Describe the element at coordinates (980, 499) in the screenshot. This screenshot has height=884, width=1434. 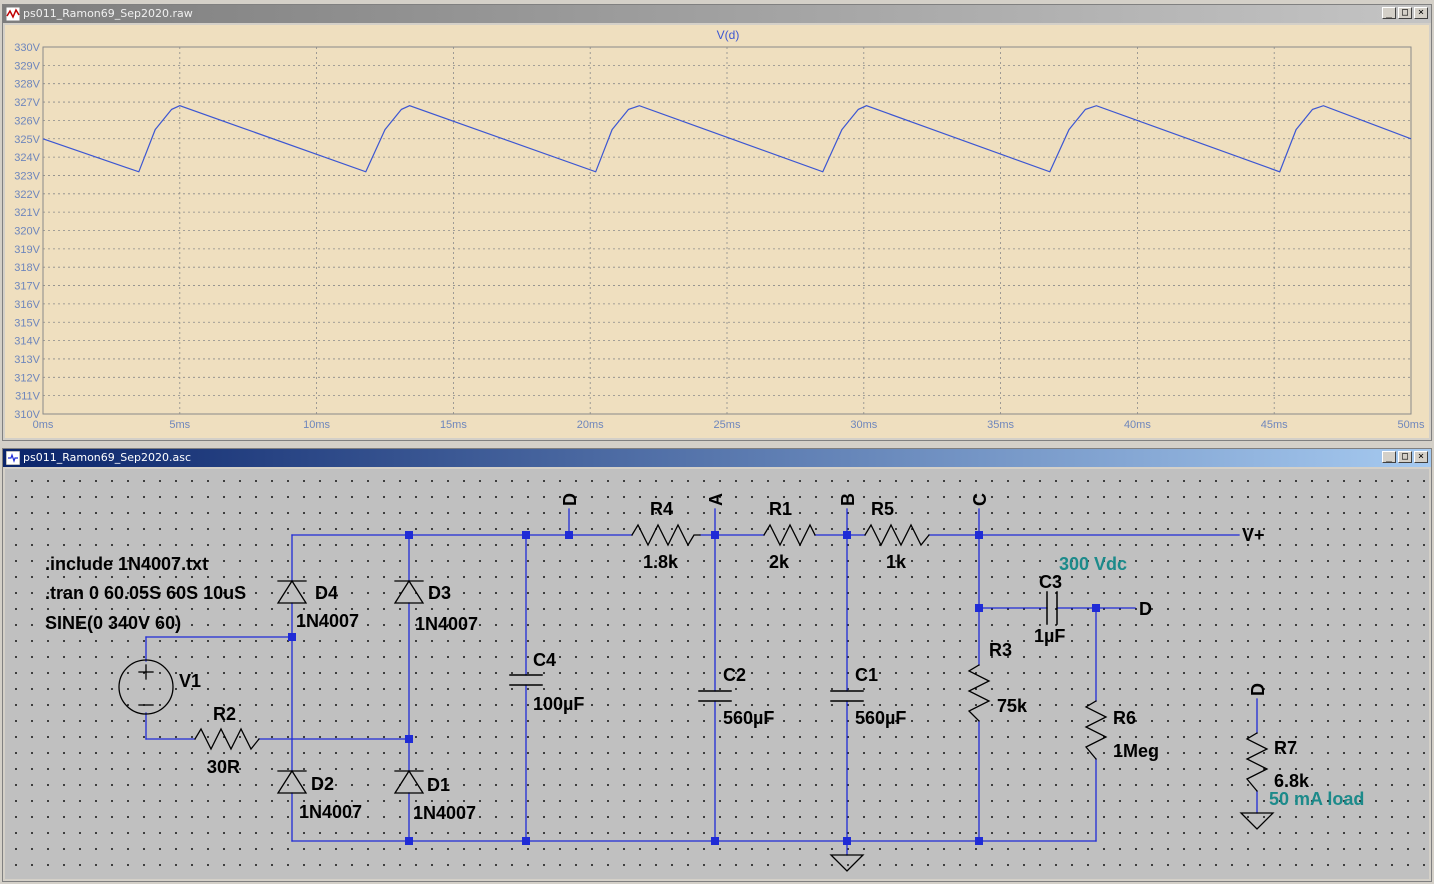
I see `net-label-c: C` at that location.